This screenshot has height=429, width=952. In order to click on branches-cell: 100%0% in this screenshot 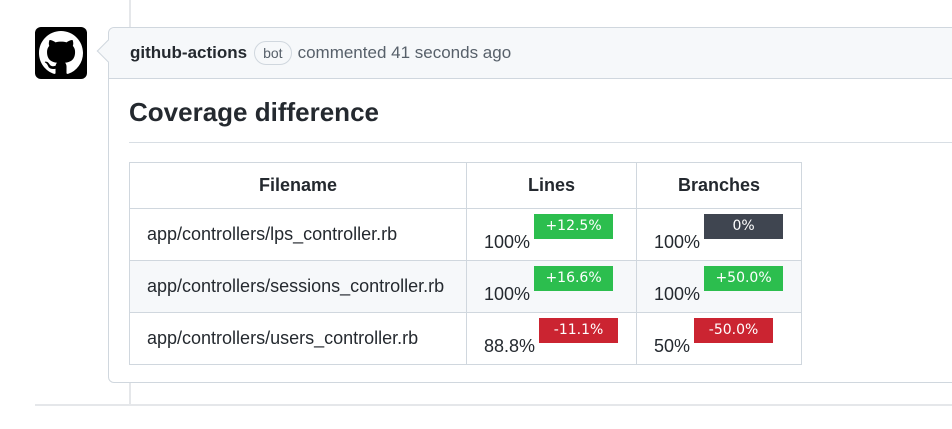, I will do `click(719, 234)`.